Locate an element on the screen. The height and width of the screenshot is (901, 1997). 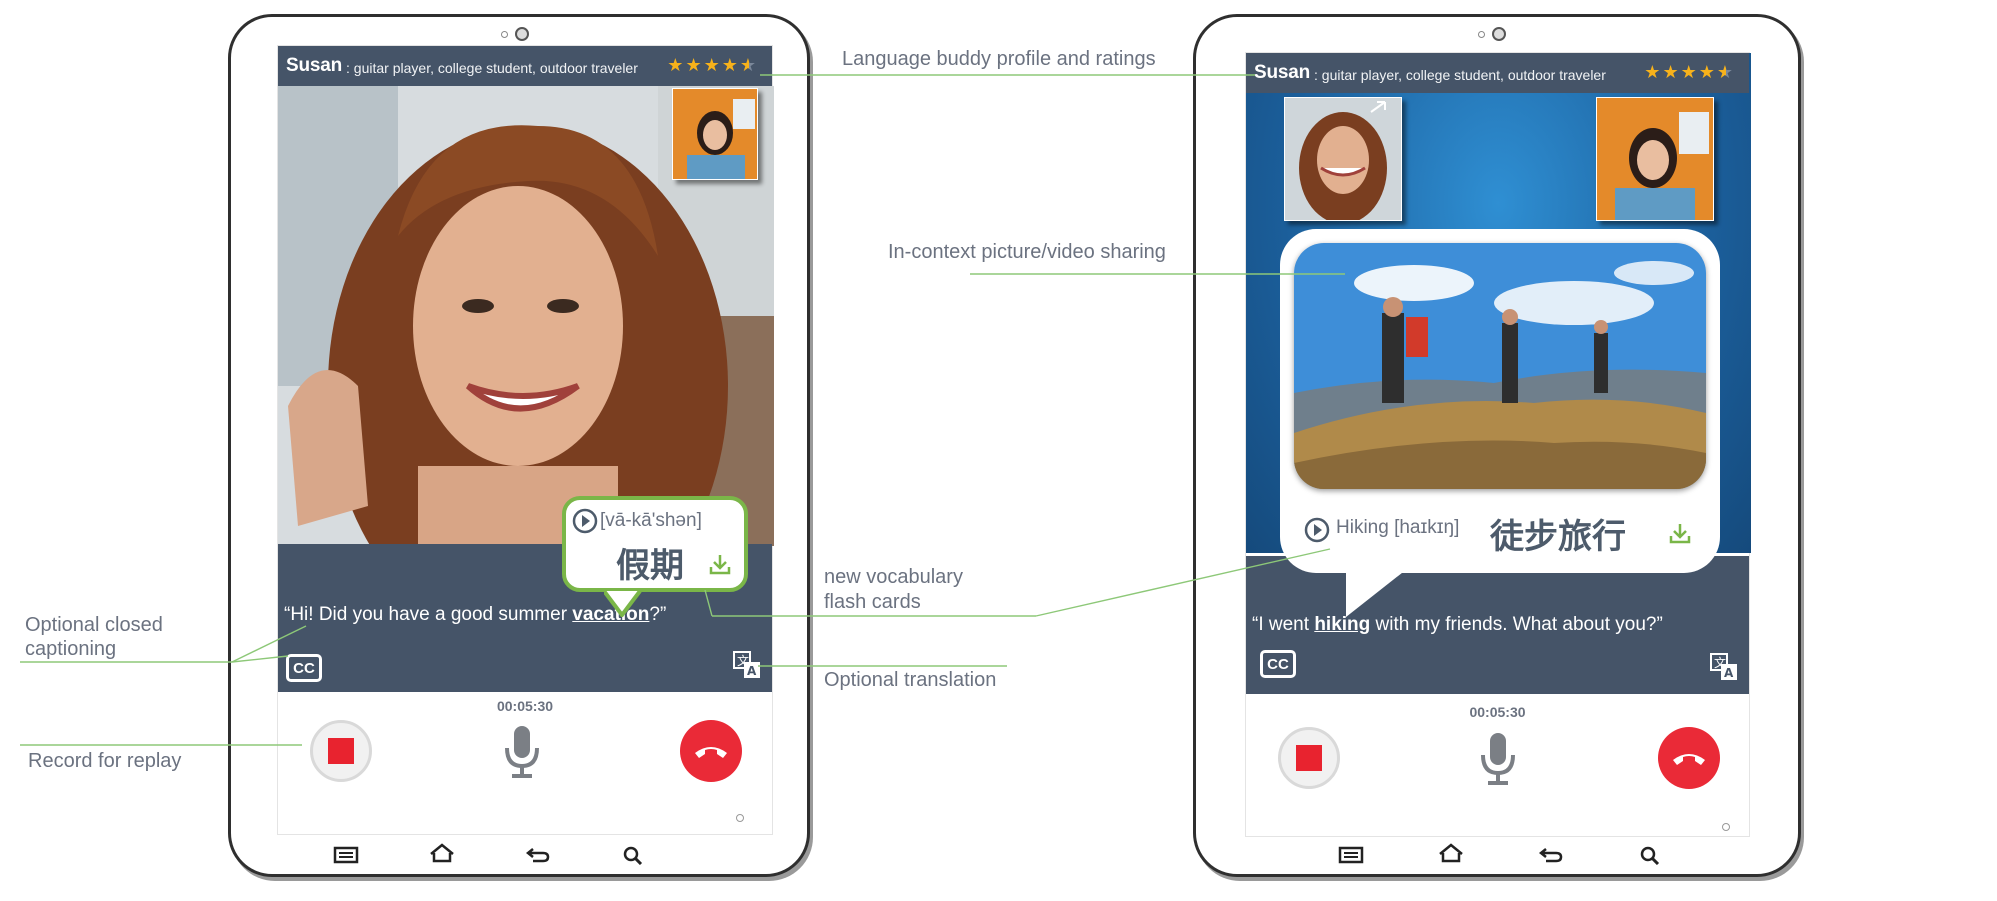
annotation-translation: Optional translation is located at coordinates (910, 680).